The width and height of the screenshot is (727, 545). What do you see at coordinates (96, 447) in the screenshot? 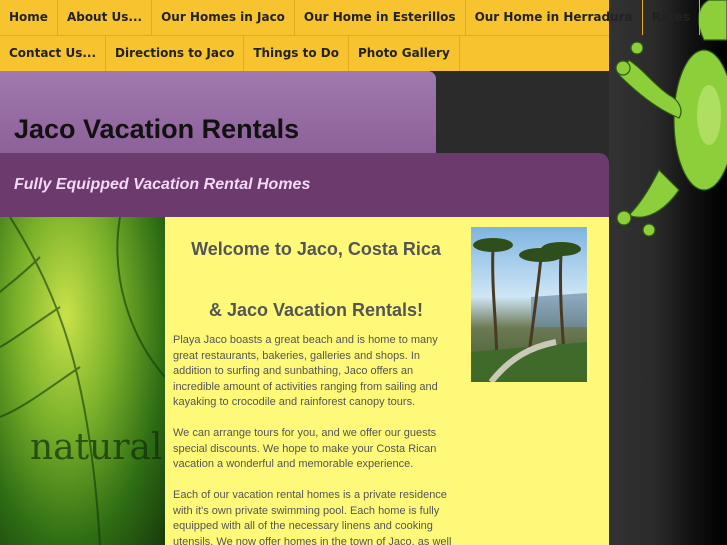
I see `leaf-word: natural` at bounding box center [96, 447].